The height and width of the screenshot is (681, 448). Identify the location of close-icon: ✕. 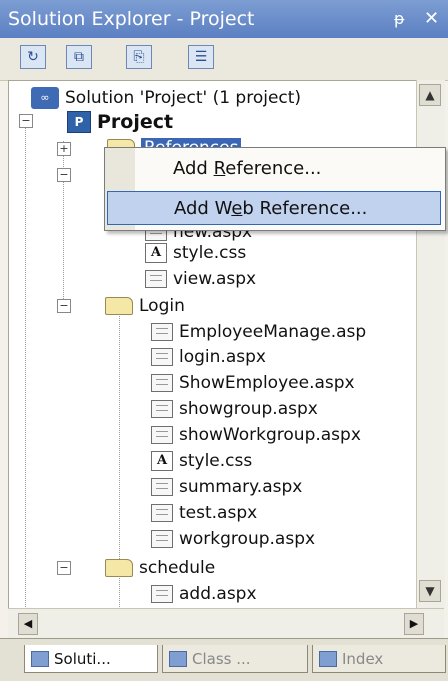
(431, 19).